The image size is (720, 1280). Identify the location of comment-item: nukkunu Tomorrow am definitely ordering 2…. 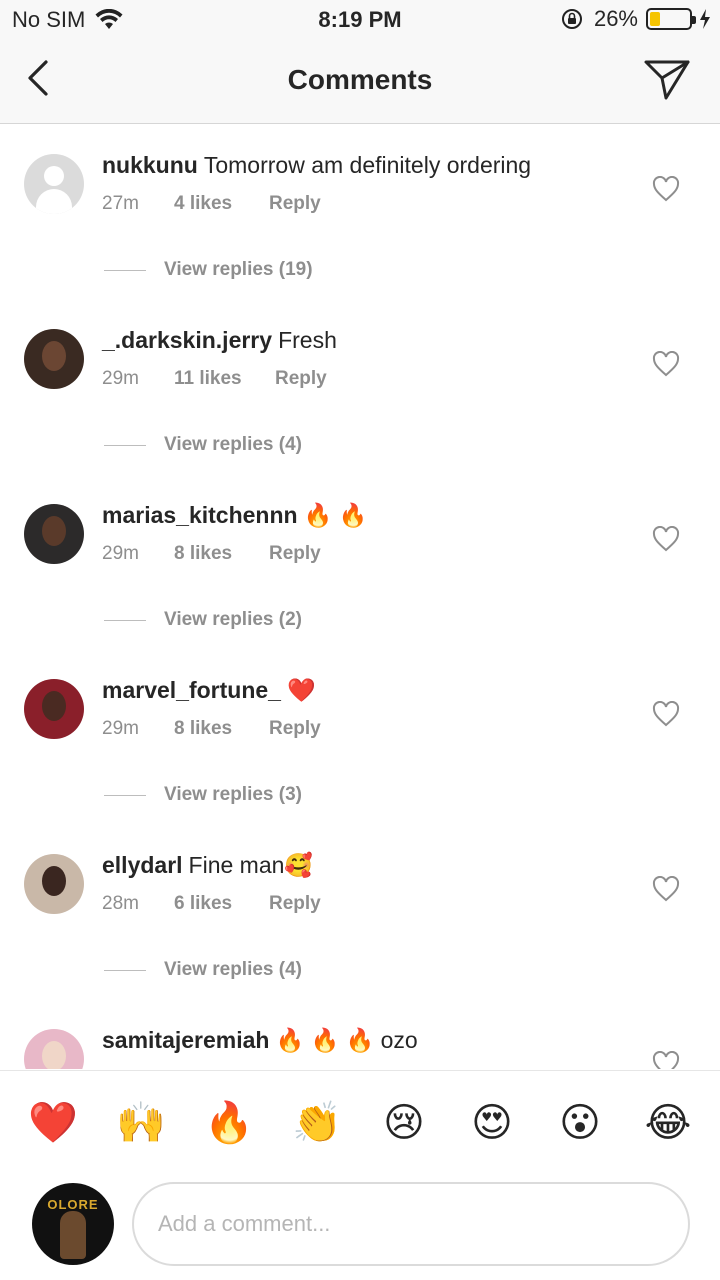
(360, 212).